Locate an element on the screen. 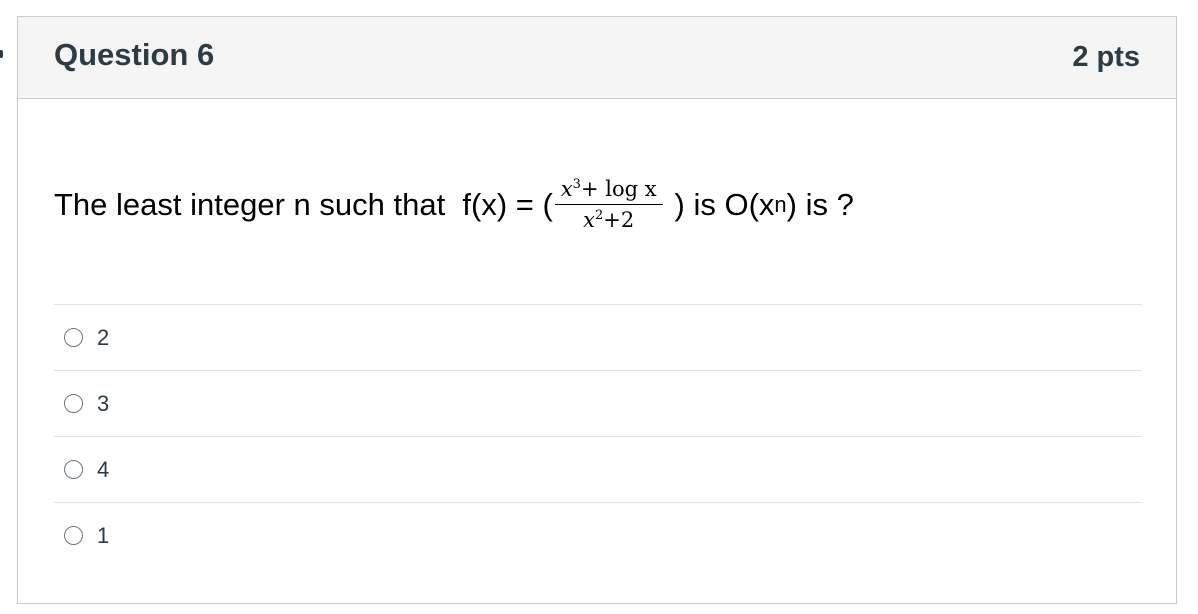  answer-option: 4 is located at coordinates (598, 469).